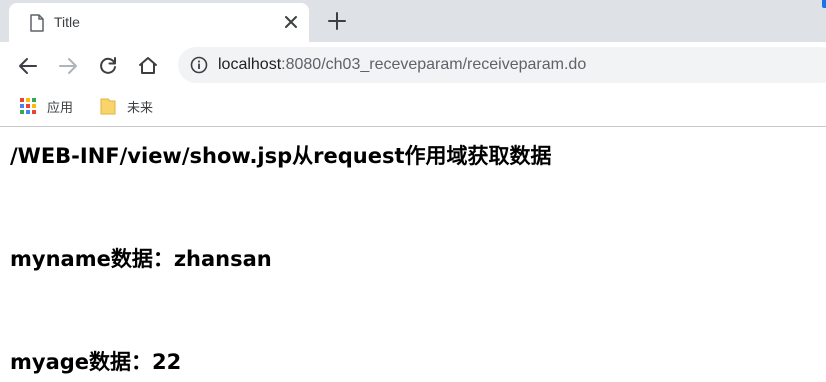 This screenshot has height=382, width=826. Describe the element at coordinates (108, 66) in the screenshot. I see `reload-icon` at that location.